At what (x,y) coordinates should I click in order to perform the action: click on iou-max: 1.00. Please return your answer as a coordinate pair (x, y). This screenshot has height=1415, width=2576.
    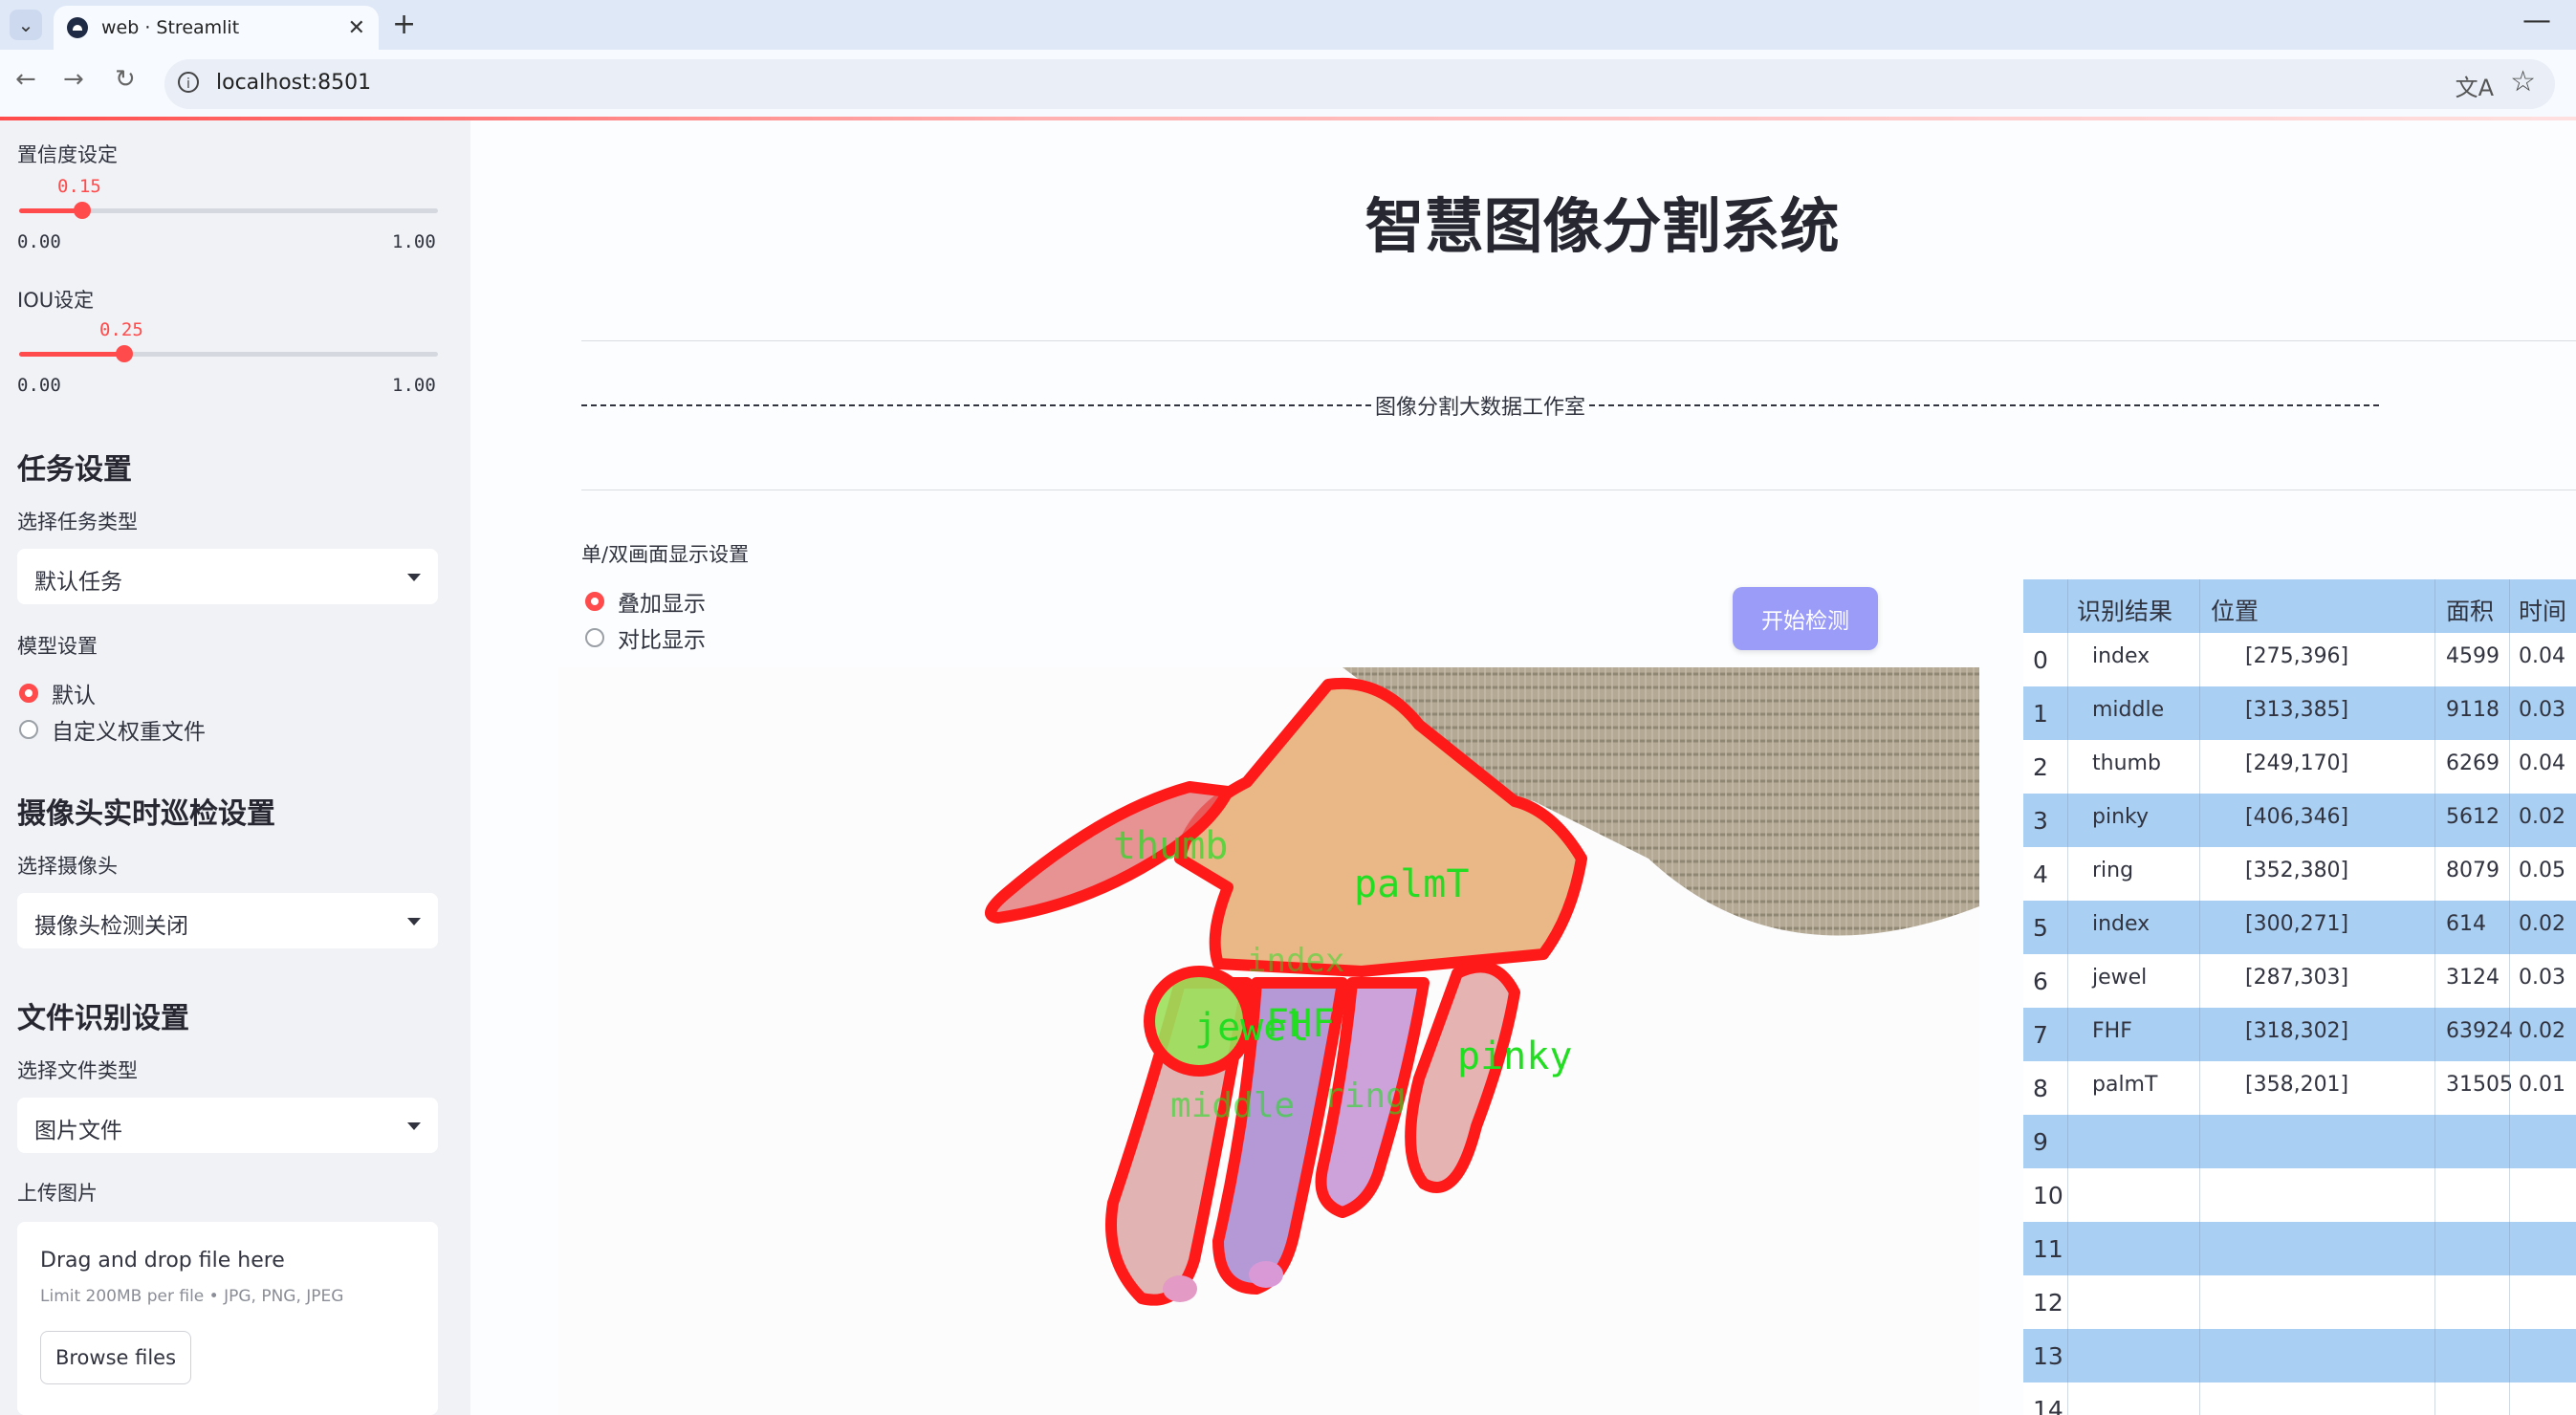
    Looking at the image, I should click on (414, 385).